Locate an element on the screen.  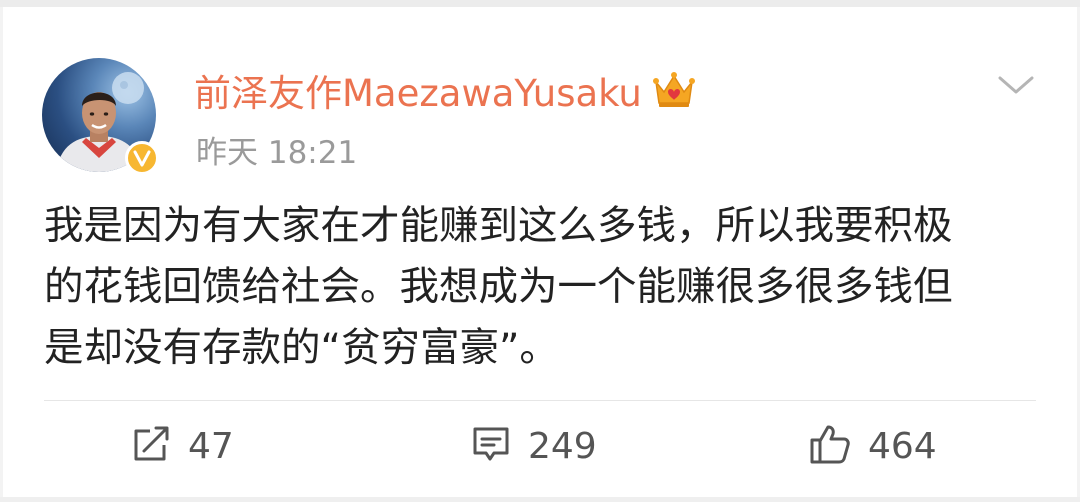
verified-badge-icon is located at coordinates (142, 158).